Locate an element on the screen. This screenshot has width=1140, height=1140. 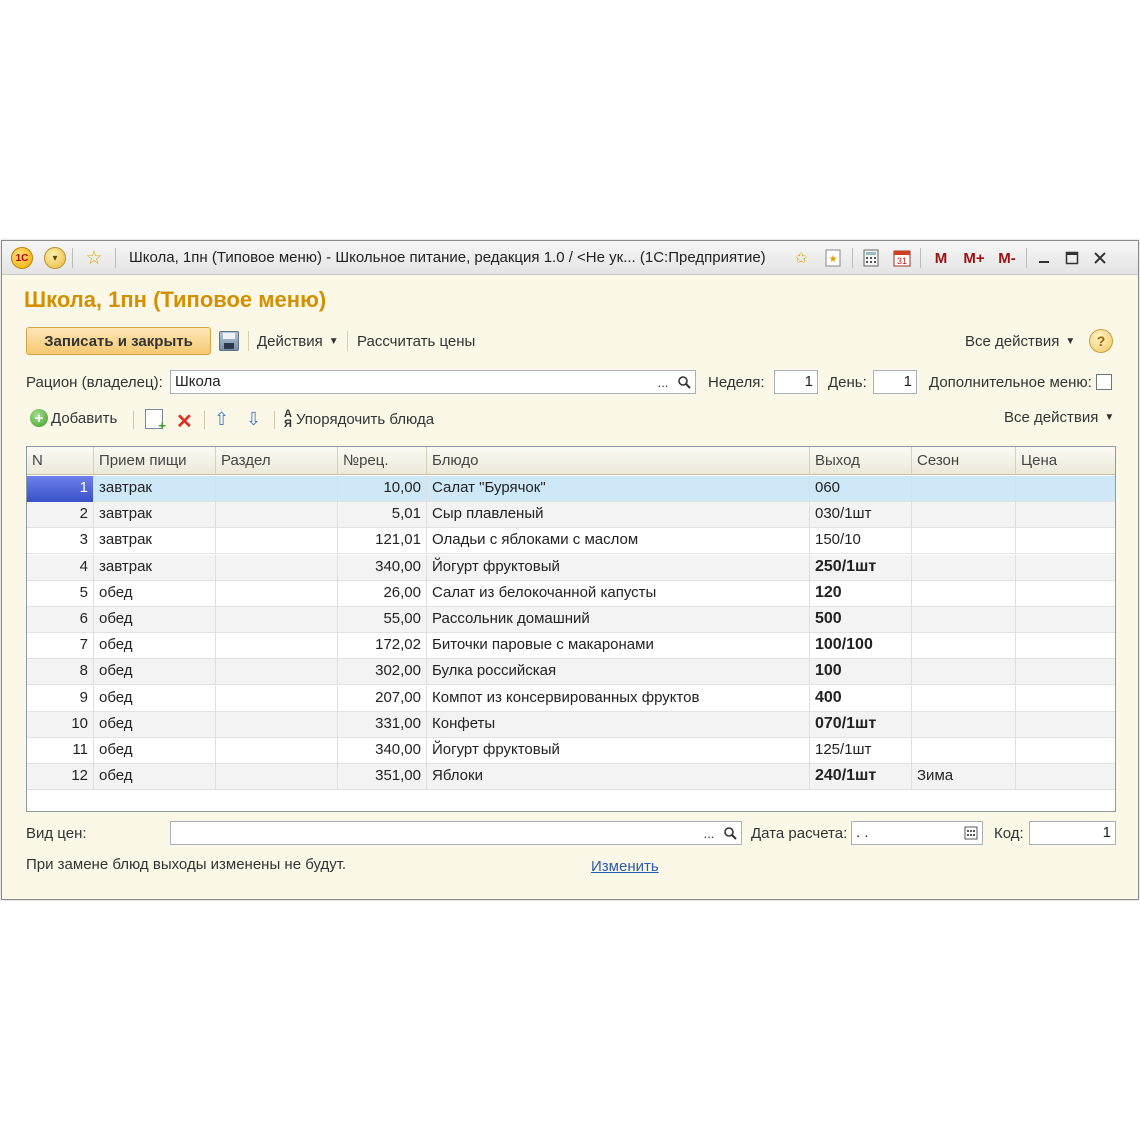
move-down-button: ⇩ is located at coordinates (253, 419).